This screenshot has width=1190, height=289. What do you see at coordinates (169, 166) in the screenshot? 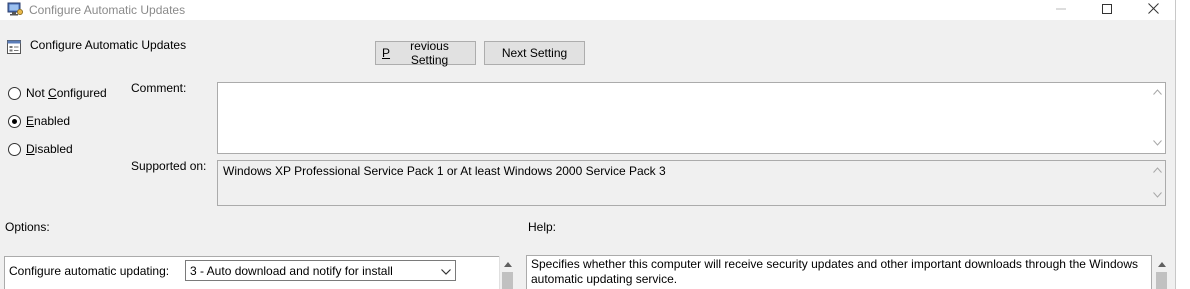
I see `supported-on-label: Supported on:` at bounding box center [169, 166].